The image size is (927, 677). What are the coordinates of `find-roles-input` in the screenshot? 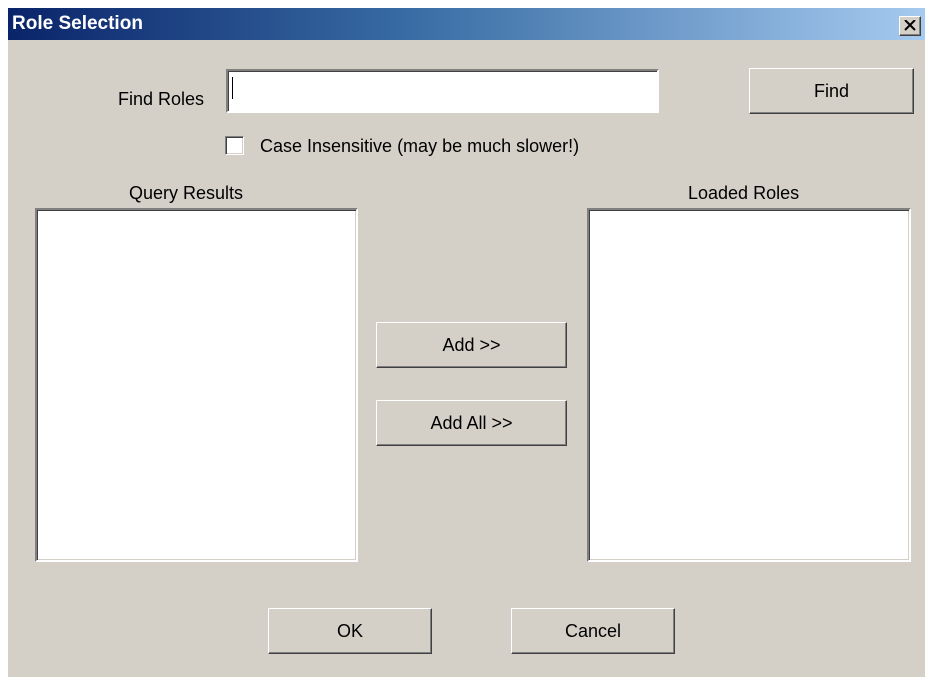 It's located at (442, 91).